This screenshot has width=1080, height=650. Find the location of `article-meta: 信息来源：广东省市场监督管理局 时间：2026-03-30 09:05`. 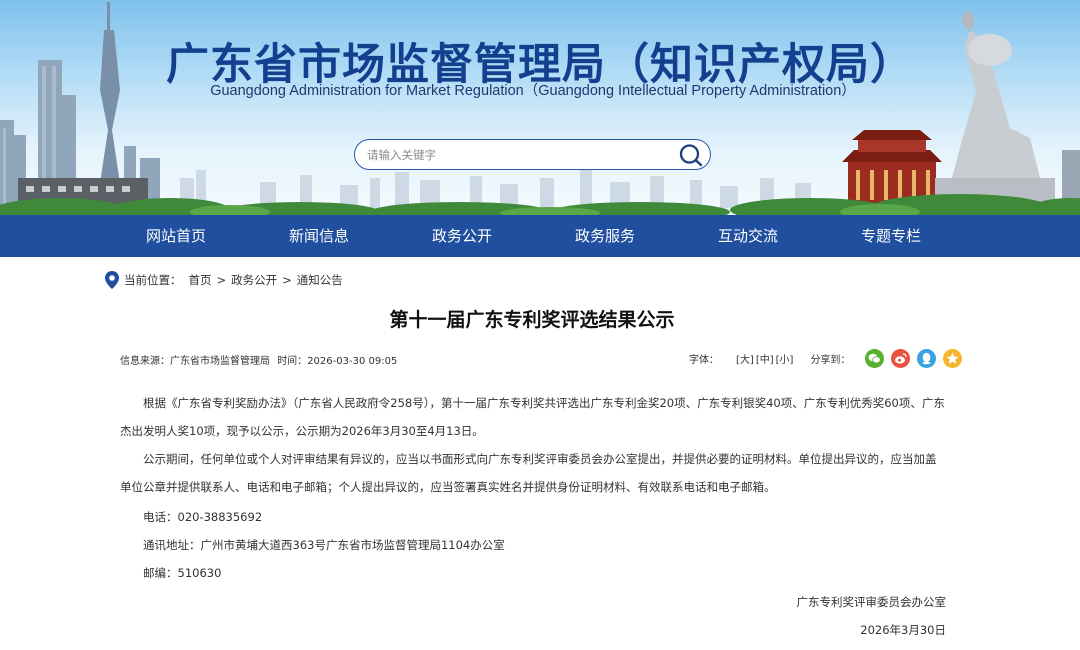

article-meta: 信息来源：广东省市场监督管理局 时间：2026-03-30 09:05 is located at coordinates (260, 359).